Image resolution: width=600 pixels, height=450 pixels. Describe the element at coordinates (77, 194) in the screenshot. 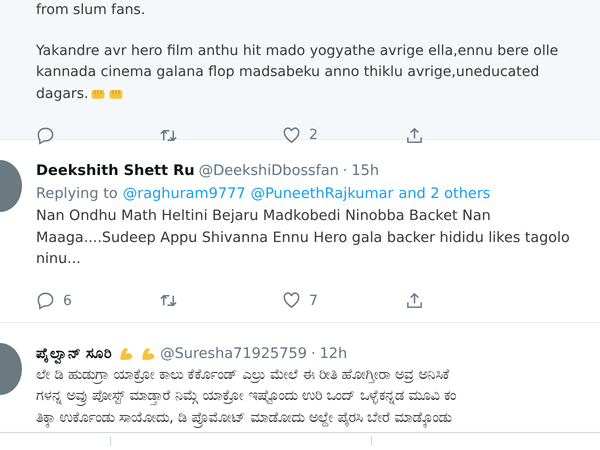

I see `replying-label: Replying to` at that location.